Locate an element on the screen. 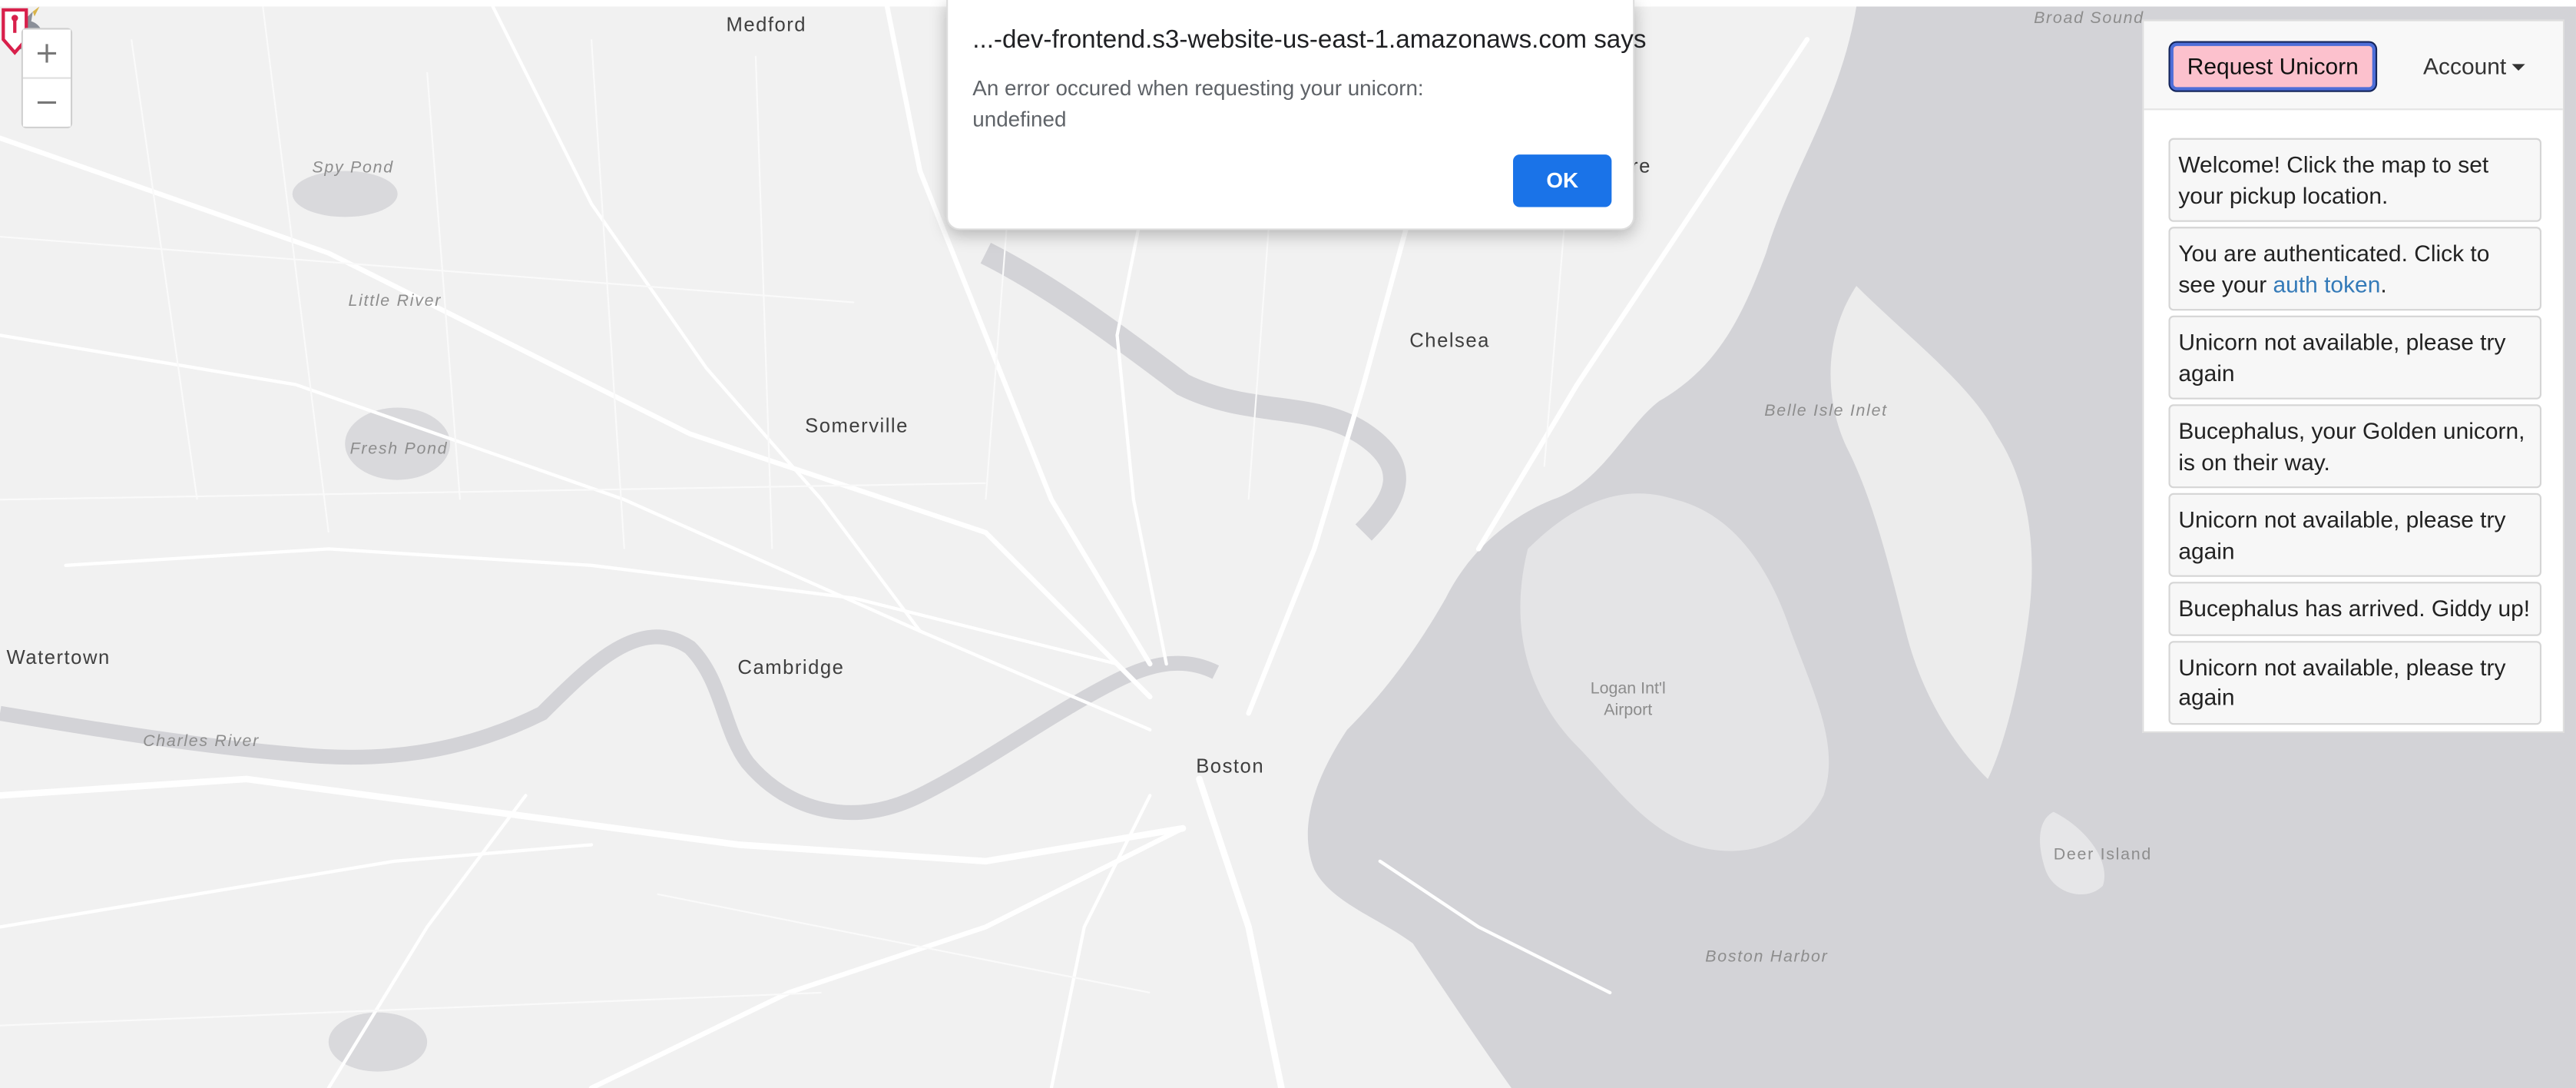  label-boston: Boston is located at coordinates (1230, 766).